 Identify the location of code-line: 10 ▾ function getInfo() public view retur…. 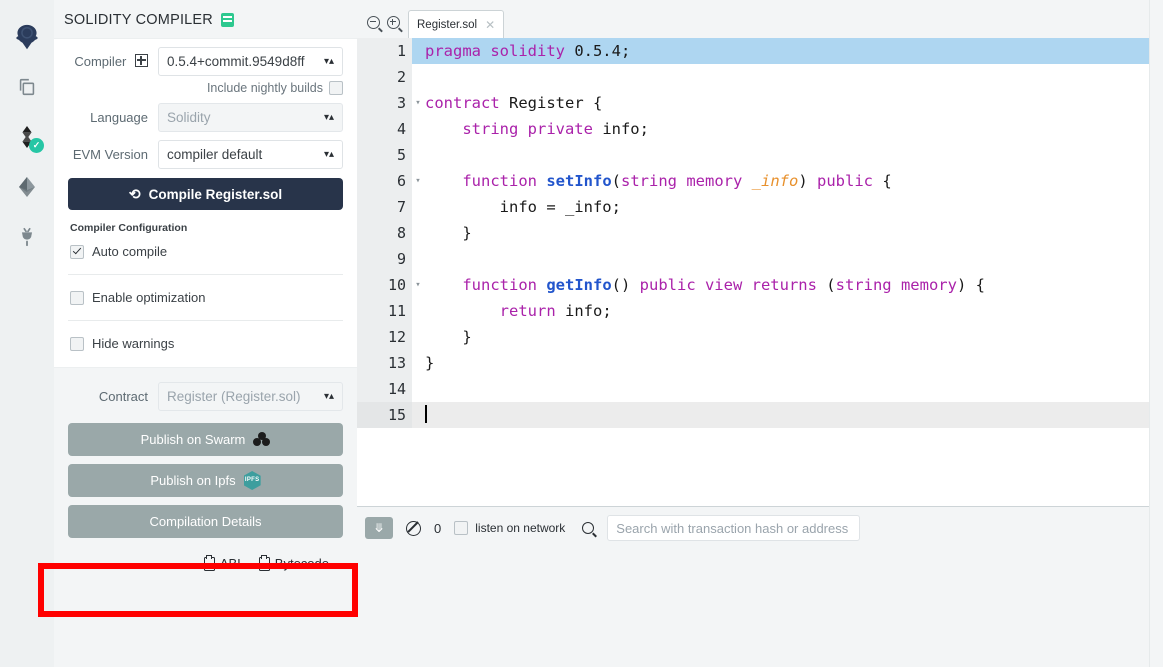
(760, 285).